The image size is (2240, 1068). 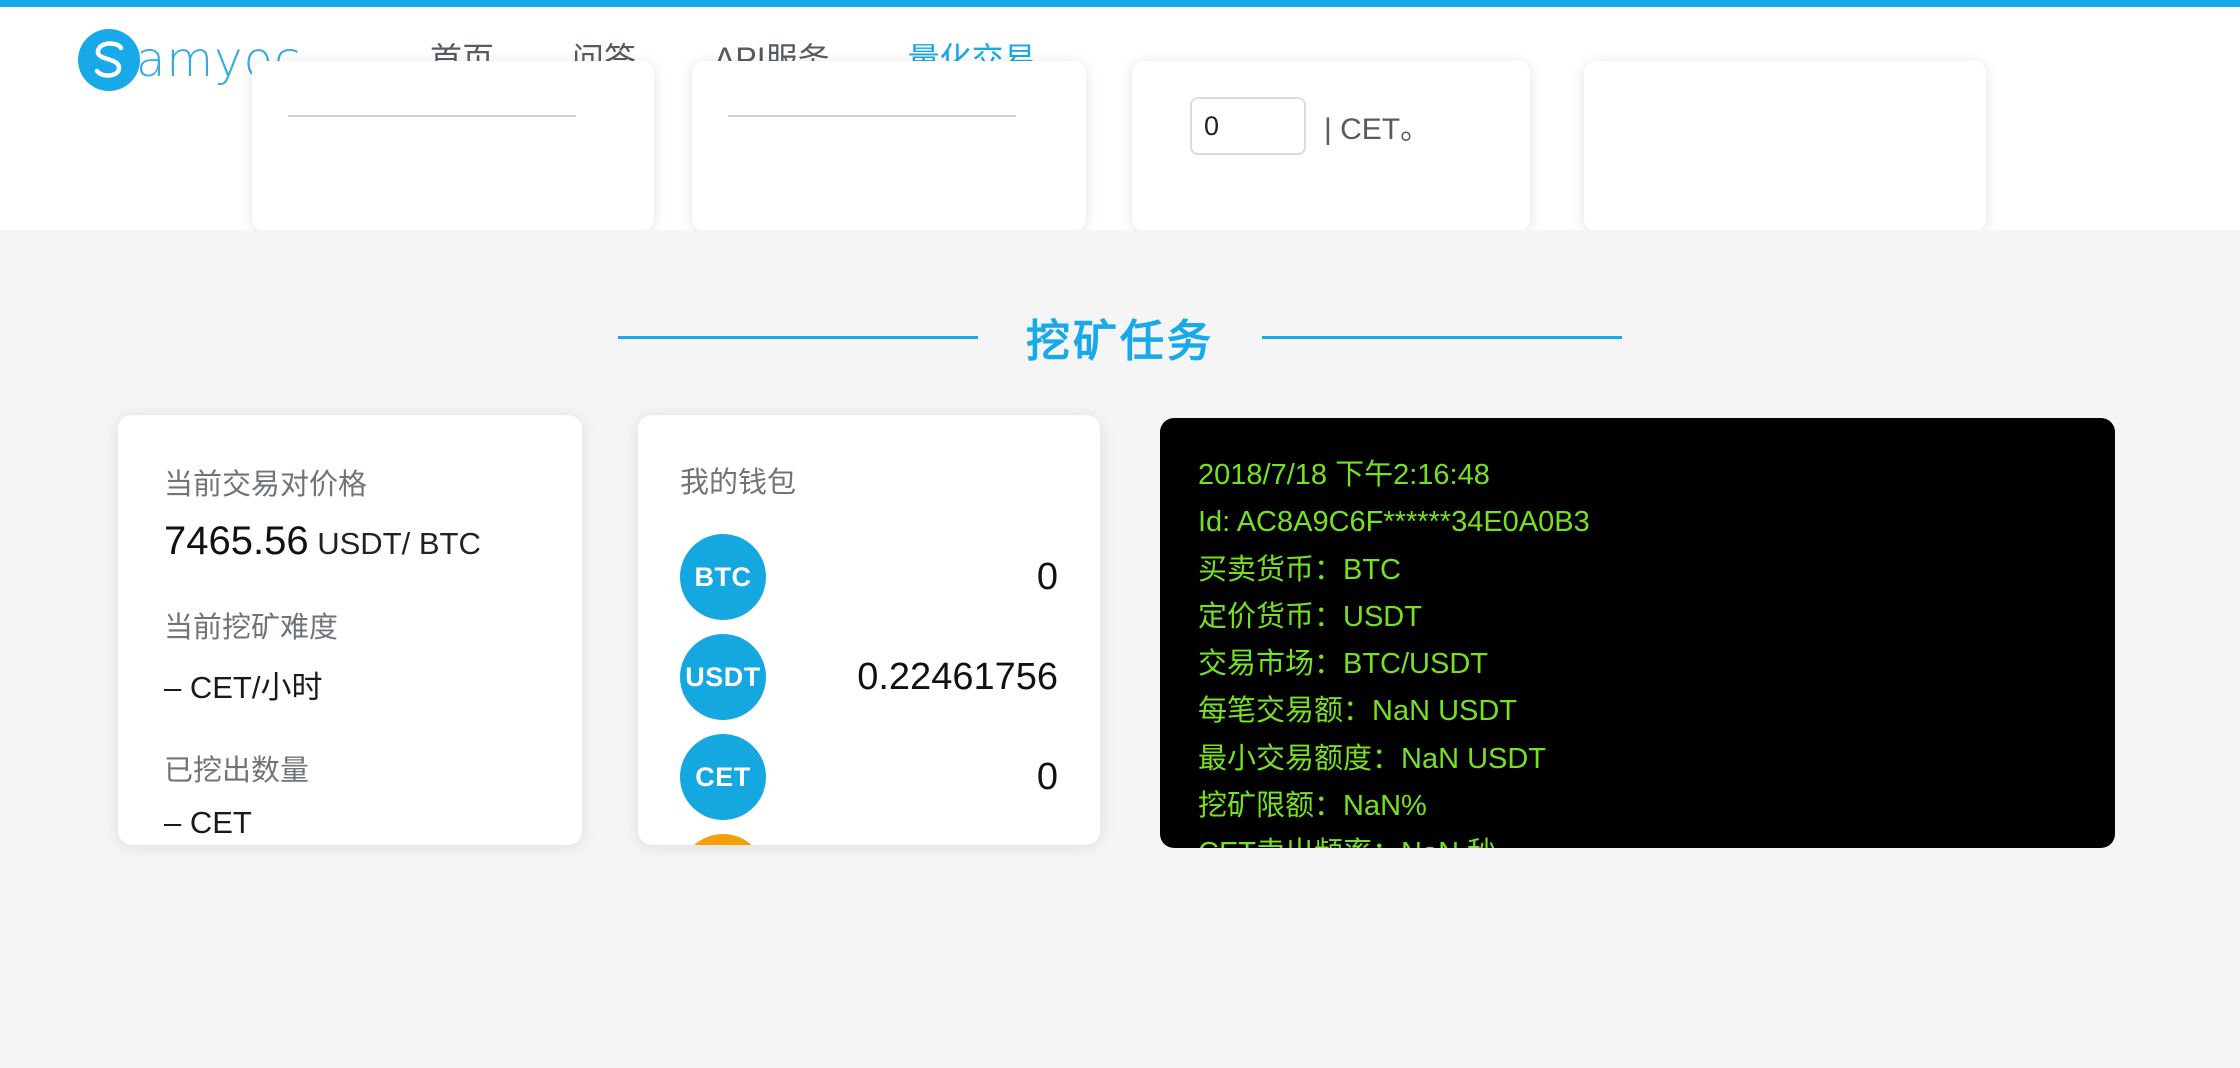 What do you see at coordinates (1637, 839) in the screenshot?
I see `log-line-sell-frequency: CET卖出频率：NaN 秒` at bounding box center [1637, 839].